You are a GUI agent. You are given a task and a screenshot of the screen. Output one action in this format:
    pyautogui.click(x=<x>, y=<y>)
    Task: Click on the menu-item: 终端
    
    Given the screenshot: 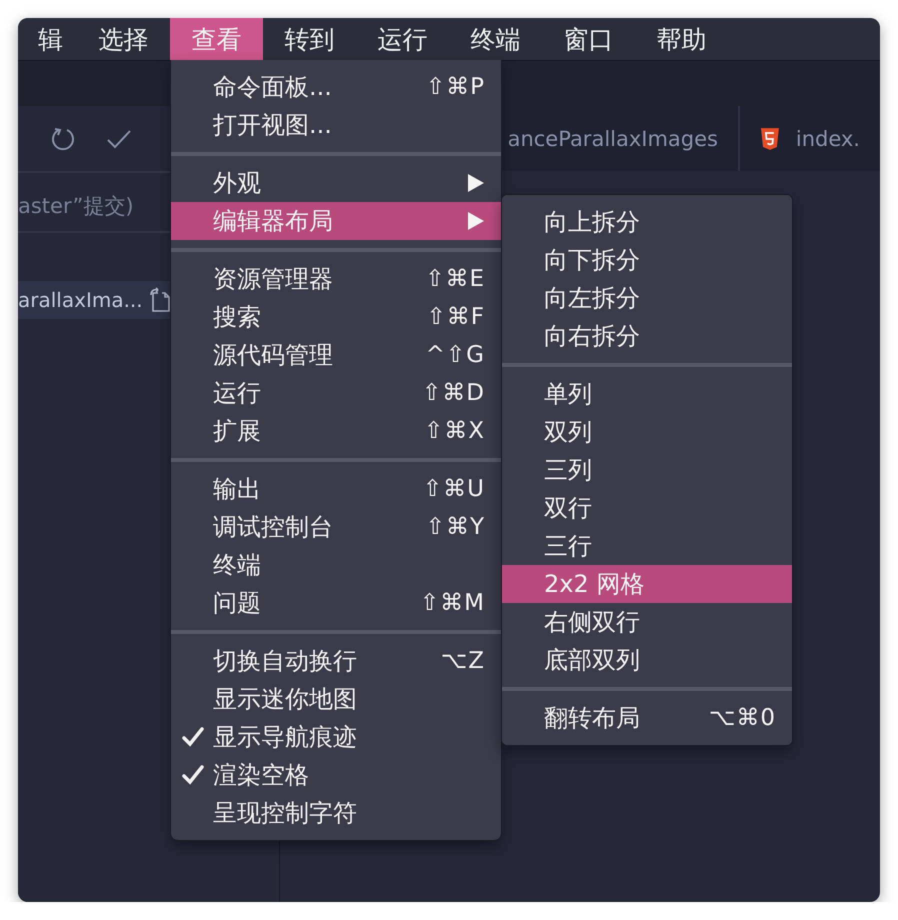 What is the action you would take?
    pyautogui.click(x=336, y=565)
    